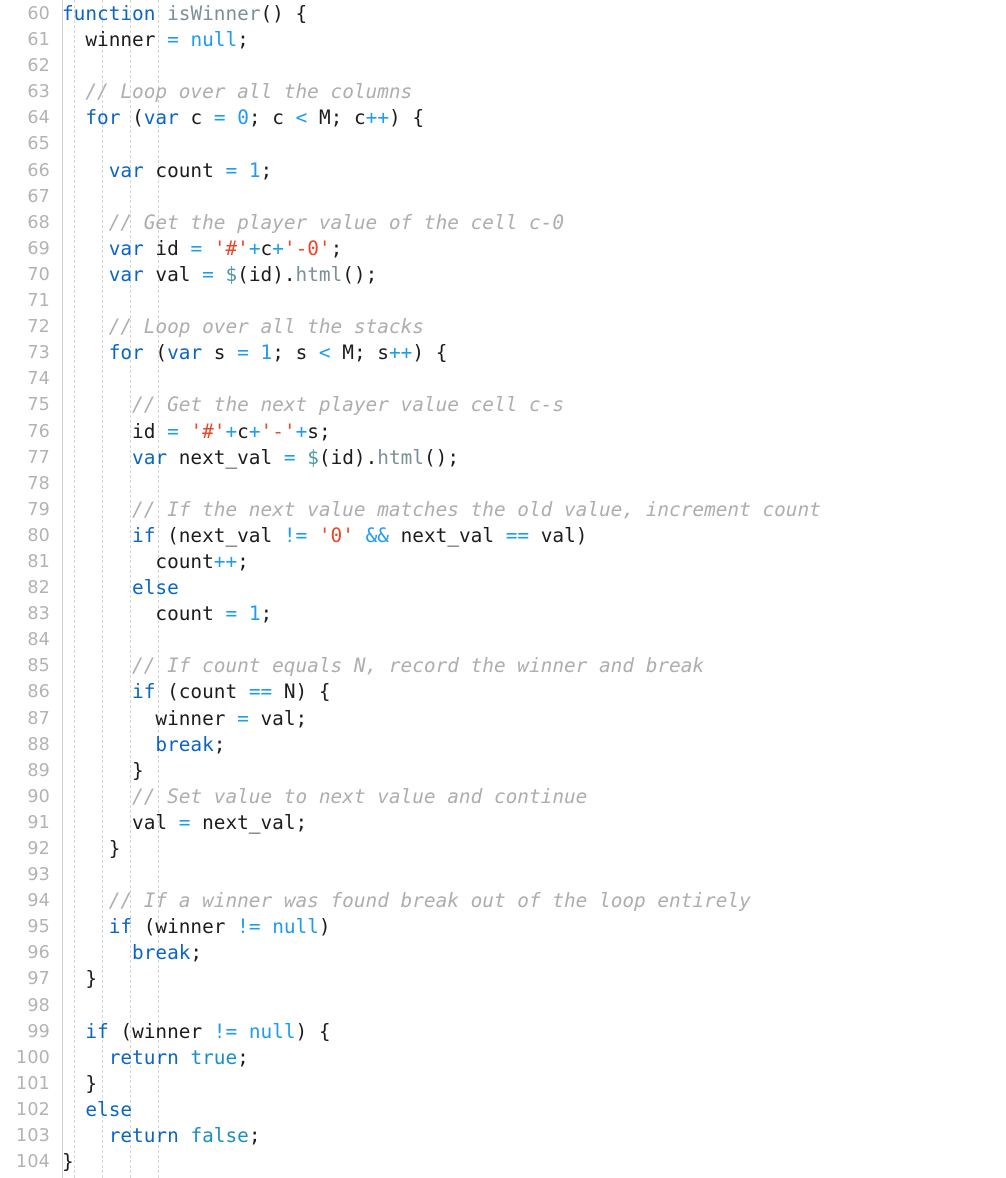  What do you see at coordinates (38, 561) in the screenshot?
I see `line-number: 81` at bounding box center [38, 561].